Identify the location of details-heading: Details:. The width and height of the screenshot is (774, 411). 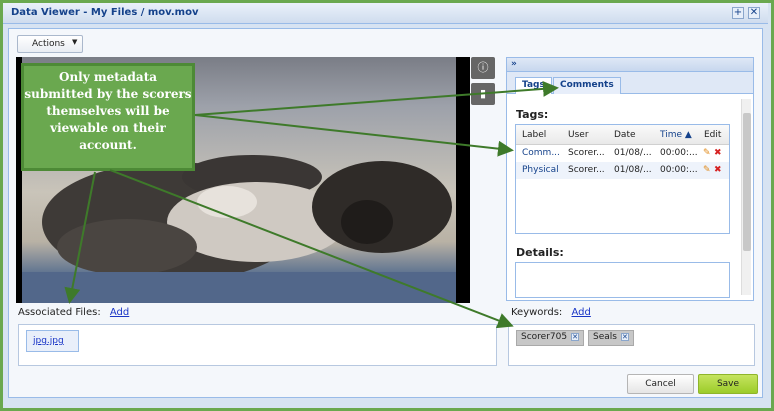
(540, 252).